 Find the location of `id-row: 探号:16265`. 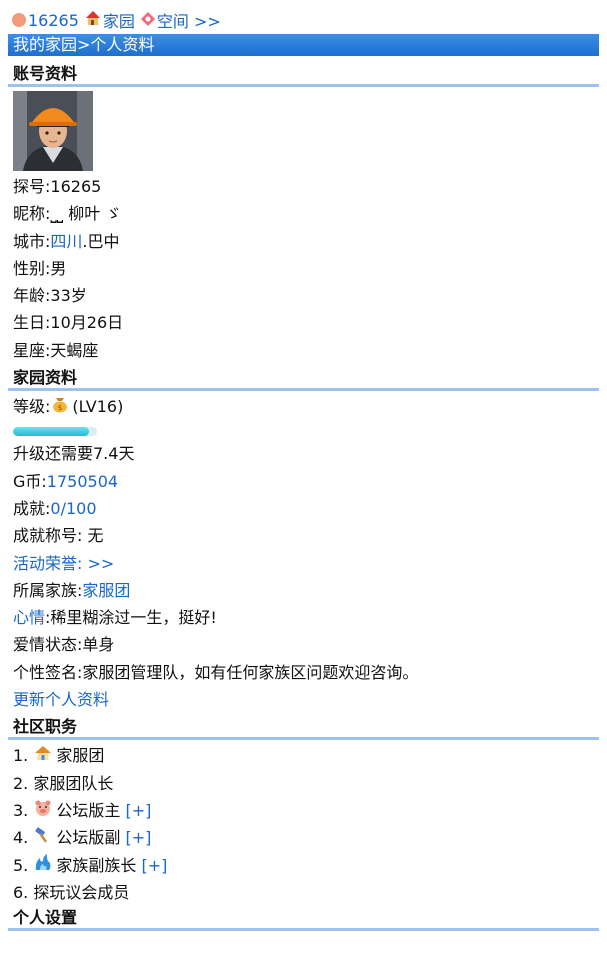

id-row: 探号:16265 is located at coordinates (303, 186).